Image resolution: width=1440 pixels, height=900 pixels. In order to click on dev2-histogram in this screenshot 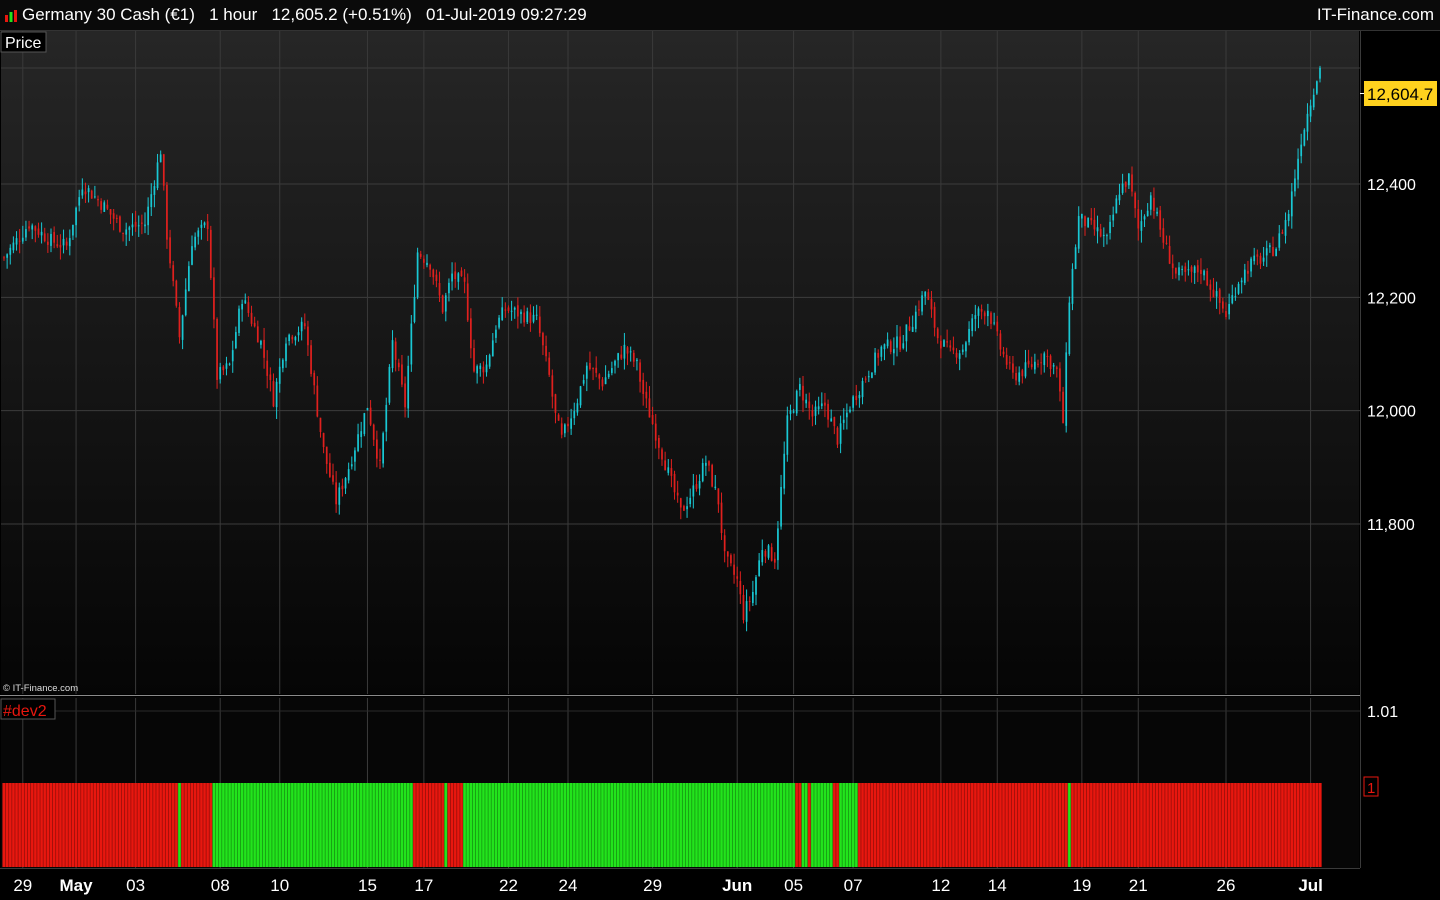, I will do `click(662, 825)`.